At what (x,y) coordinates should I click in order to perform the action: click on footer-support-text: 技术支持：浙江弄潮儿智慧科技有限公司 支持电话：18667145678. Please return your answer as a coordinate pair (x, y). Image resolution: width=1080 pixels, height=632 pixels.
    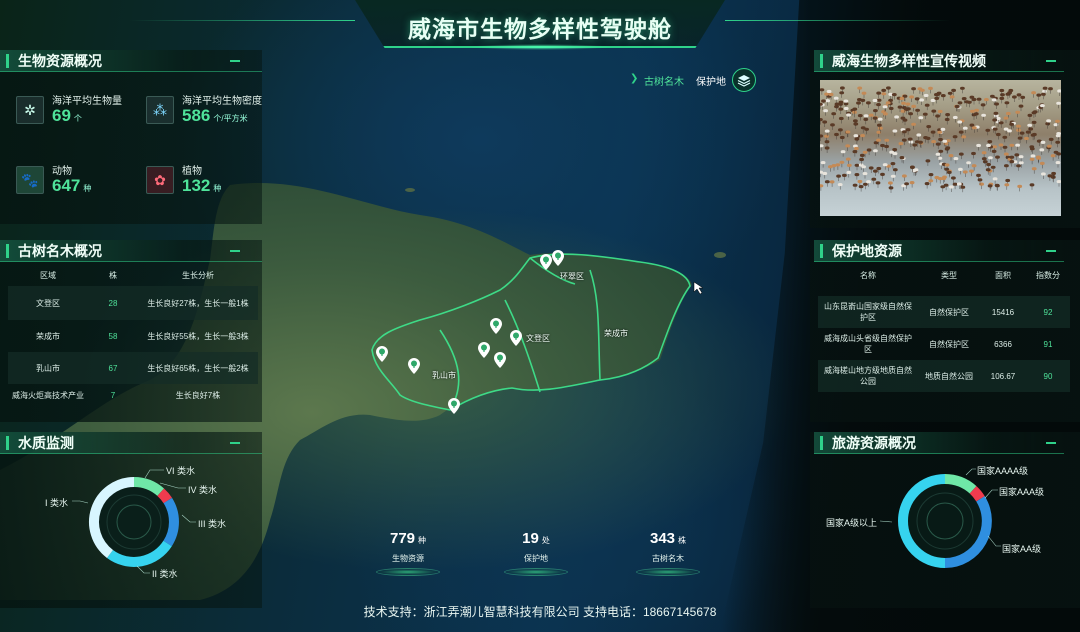
    Looking at the image, I should click on (540, 612).